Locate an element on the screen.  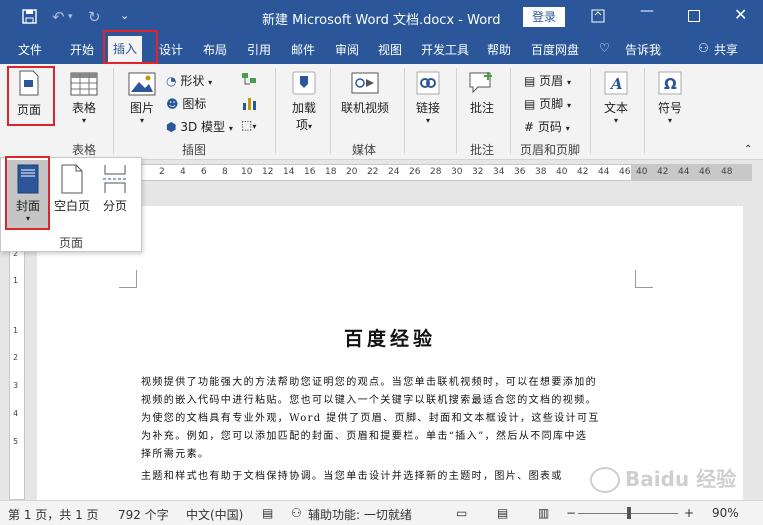
addins-label-row: 项▾ is located at coordinates (304, 124).